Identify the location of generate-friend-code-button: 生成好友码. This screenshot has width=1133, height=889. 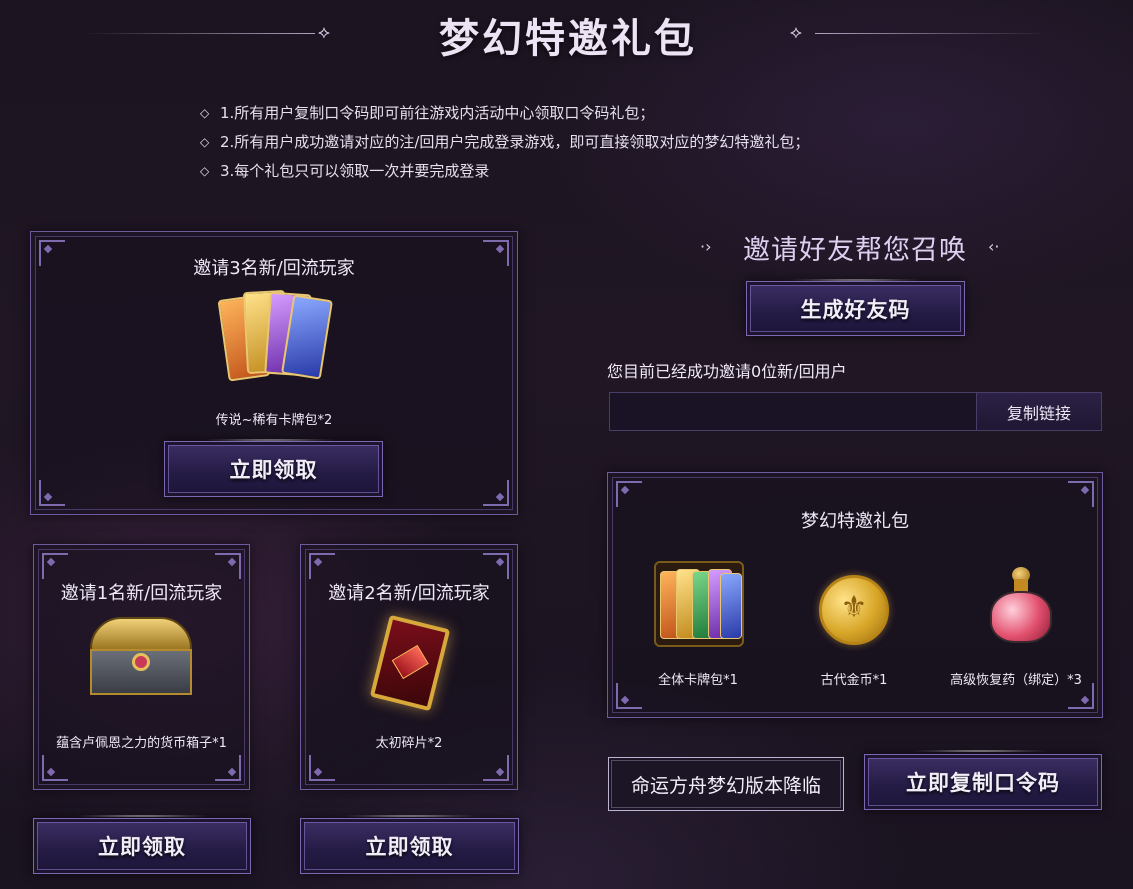
(855, 308).